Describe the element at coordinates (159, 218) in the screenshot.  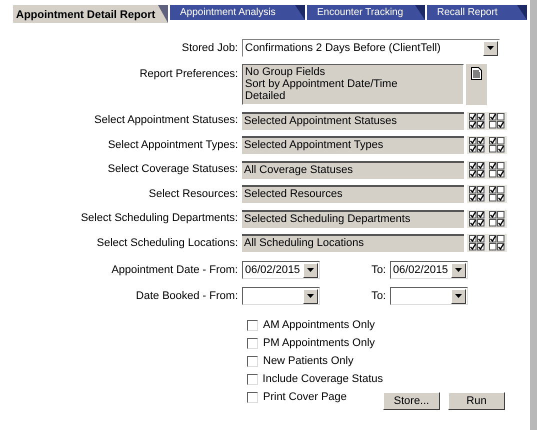
I see `field-label: Select Scheduling Departments:` at that location.